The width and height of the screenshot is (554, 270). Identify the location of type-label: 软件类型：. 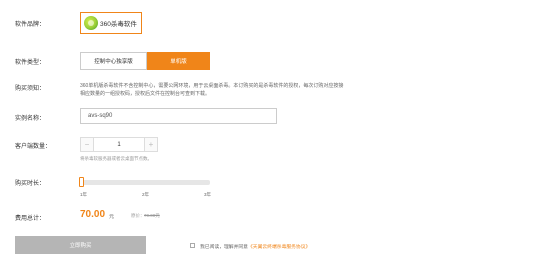
(30, 63).